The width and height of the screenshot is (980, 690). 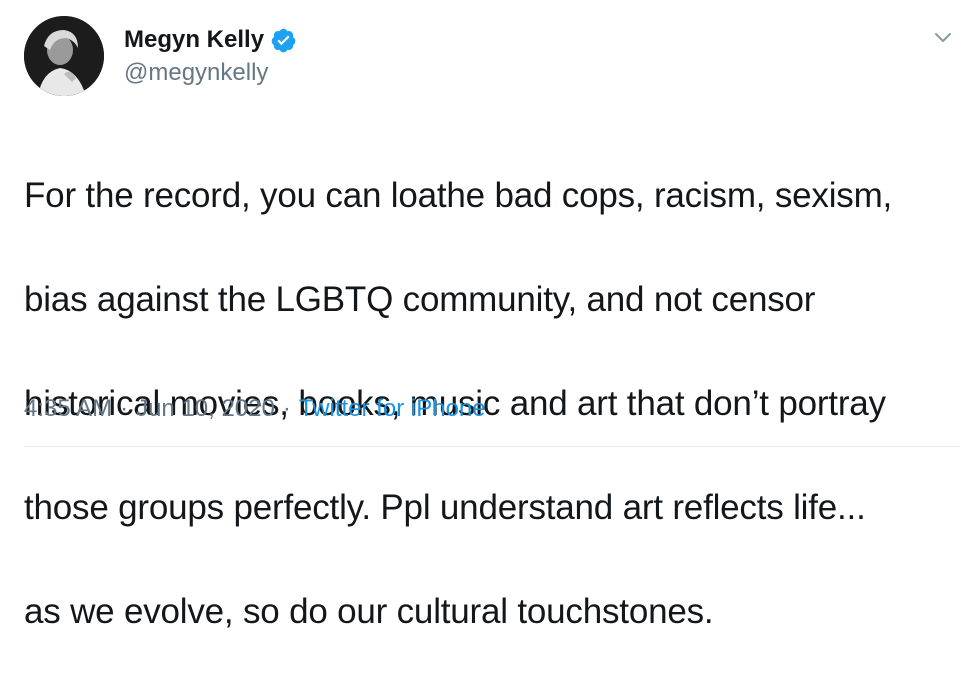 What do you see at coordinates (392, 409) in the screenshot?
I see `tweet-source-link: Twitter for iPhone` at bounding box center [392, 409].